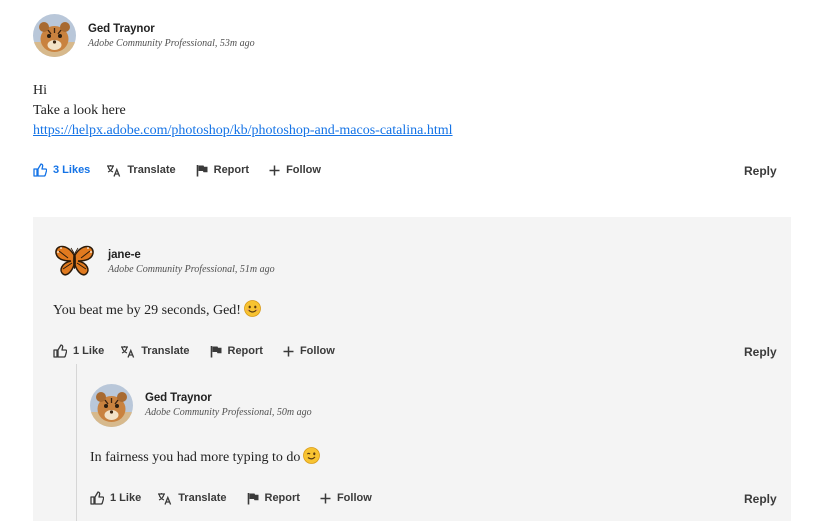  What do you see at coordinates (74, 262) in the screenshot?
I see `butterfly-avatar` at bounding box center [74, 262].